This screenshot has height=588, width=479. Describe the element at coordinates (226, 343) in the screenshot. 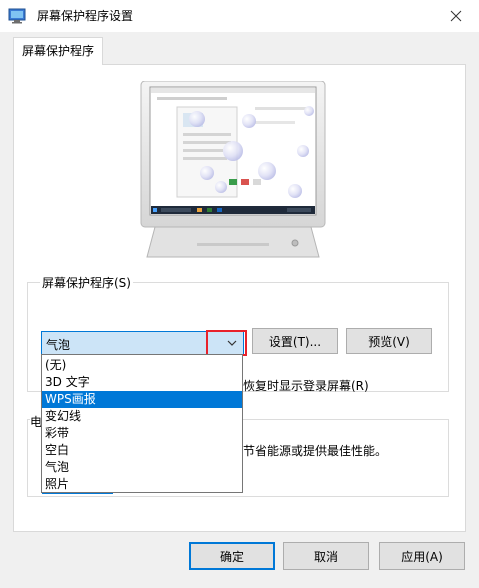

I see `dropdown-arrow-highlight` at that location.